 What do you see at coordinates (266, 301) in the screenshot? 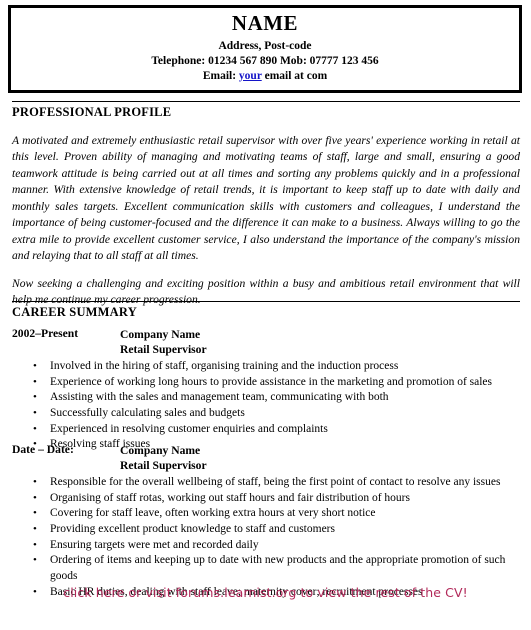
I see `section-divider-career` at bounding box center [266, 301].